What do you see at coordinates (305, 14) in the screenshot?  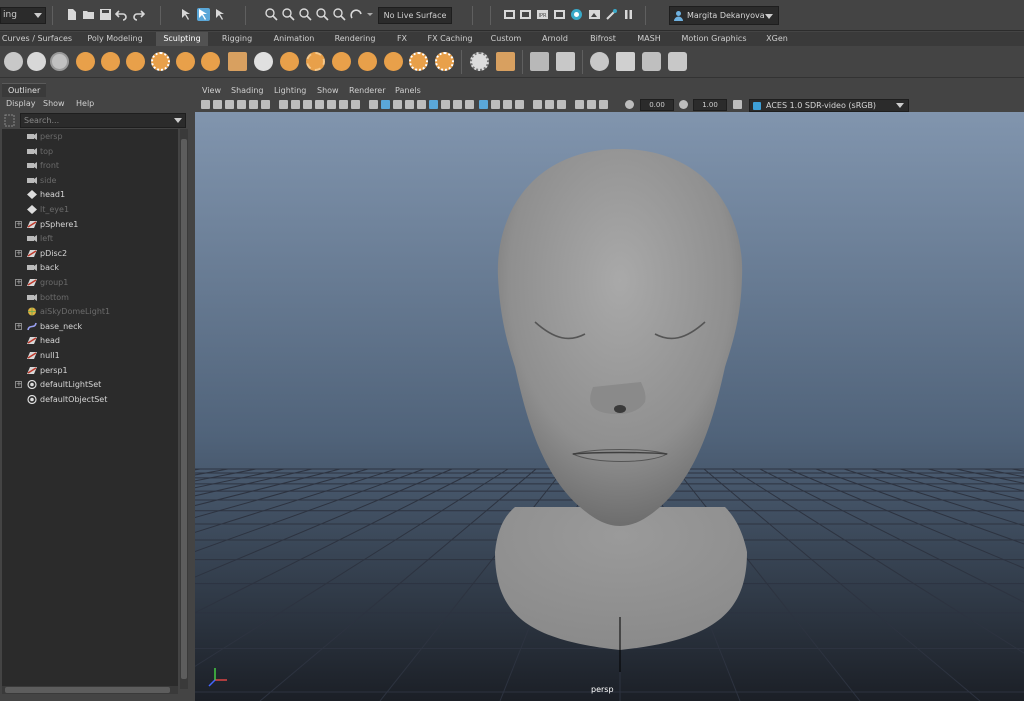 I see `snap-point-icon` at bounding box center [305, 14].